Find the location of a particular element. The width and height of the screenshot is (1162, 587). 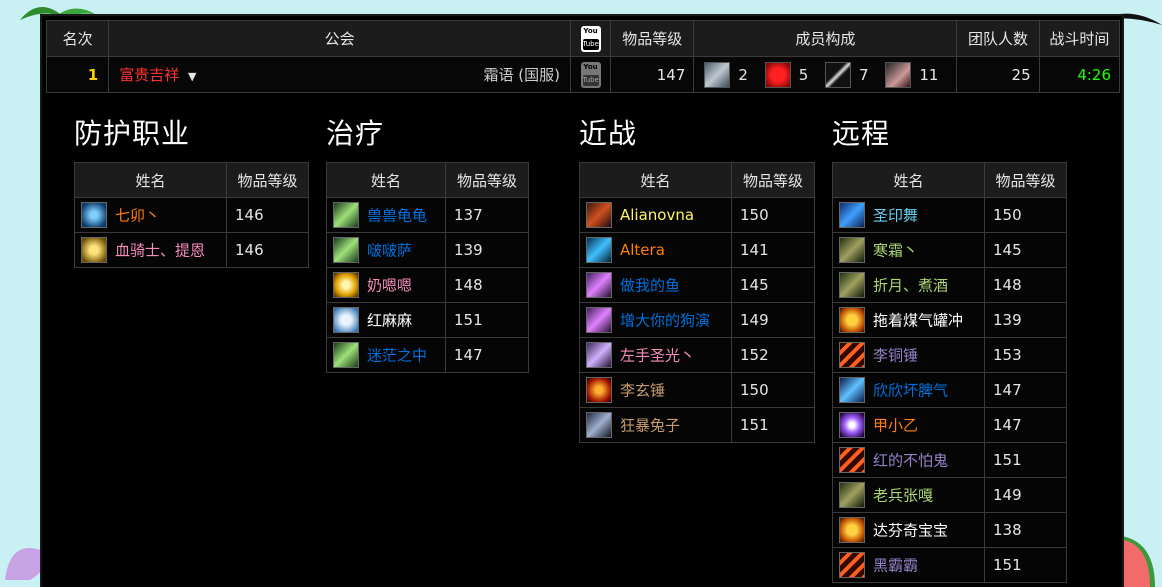

warrior-fury-icon is located at coordinates (599, 390).